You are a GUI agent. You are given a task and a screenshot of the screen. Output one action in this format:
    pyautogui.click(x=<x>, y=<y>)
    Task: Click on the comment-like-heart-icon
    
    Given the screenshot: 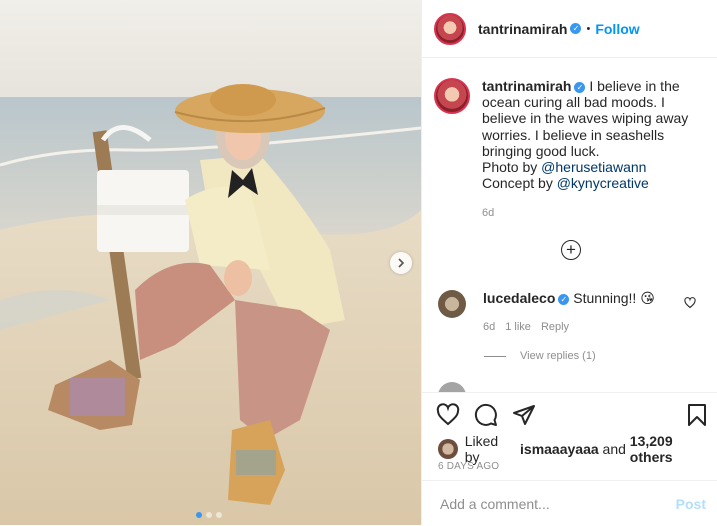 What is the action you would take?
    pyautogui.click(x=690, y=303)
    